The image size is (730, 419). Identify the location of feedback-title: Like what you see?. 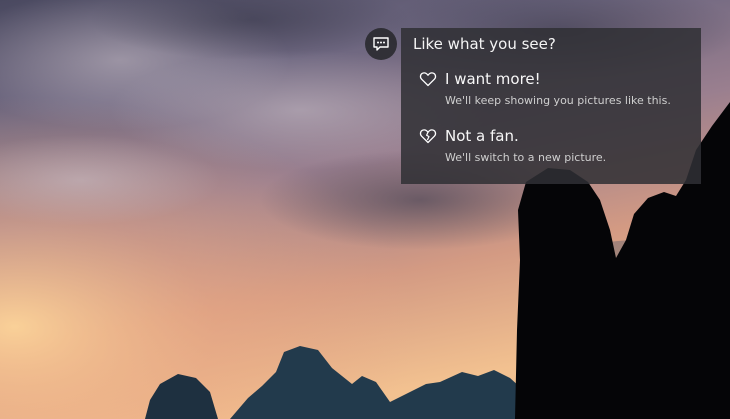
(484, 44).